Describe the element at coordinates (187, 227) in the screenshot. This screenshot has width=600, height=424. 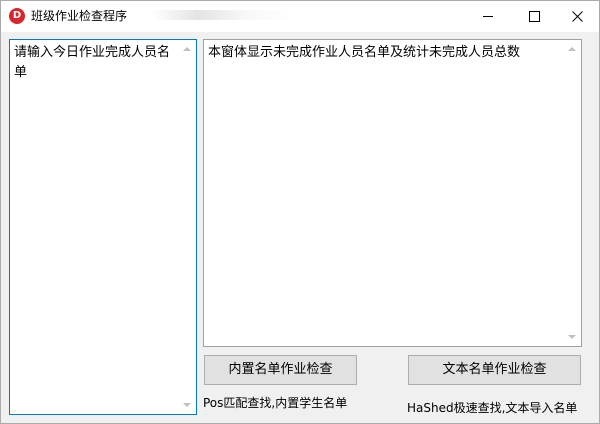
I see `input-scrollbar` at that location.